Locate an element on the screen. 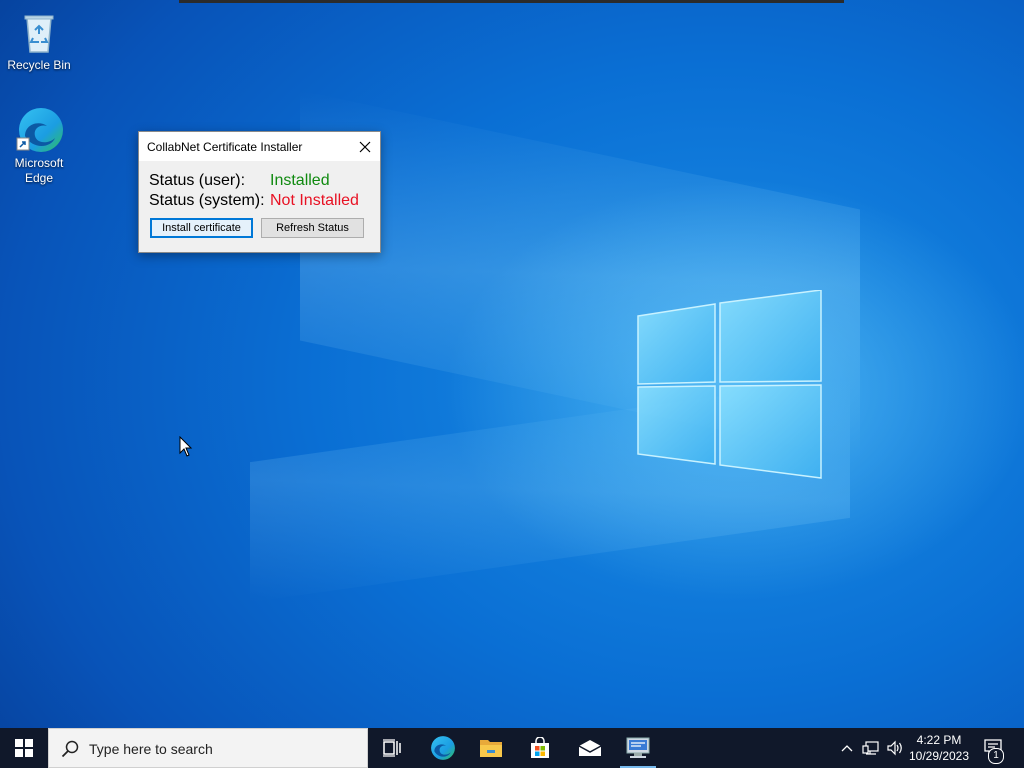 The height and width of the screenshot is (768, 1024). microsoft-store-icon is located at coordinates (540, 747).